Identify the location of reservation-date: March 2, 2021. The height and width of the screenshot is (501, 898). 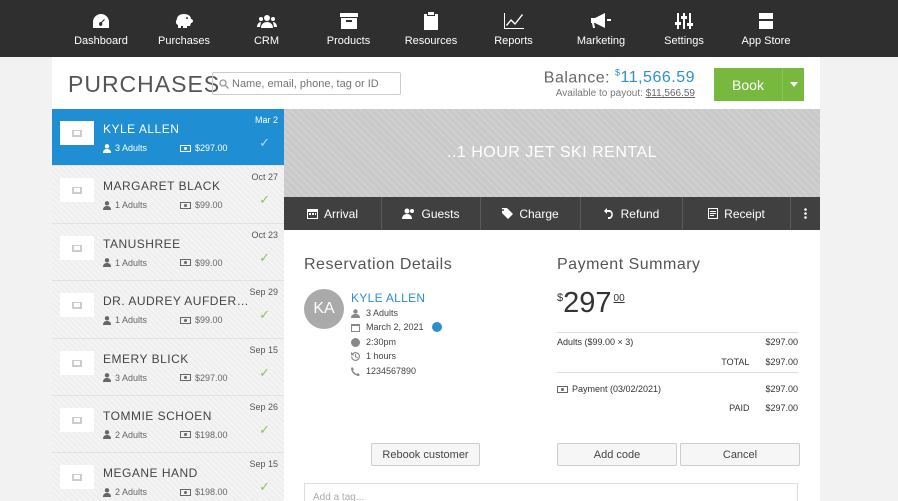
(395, 327).